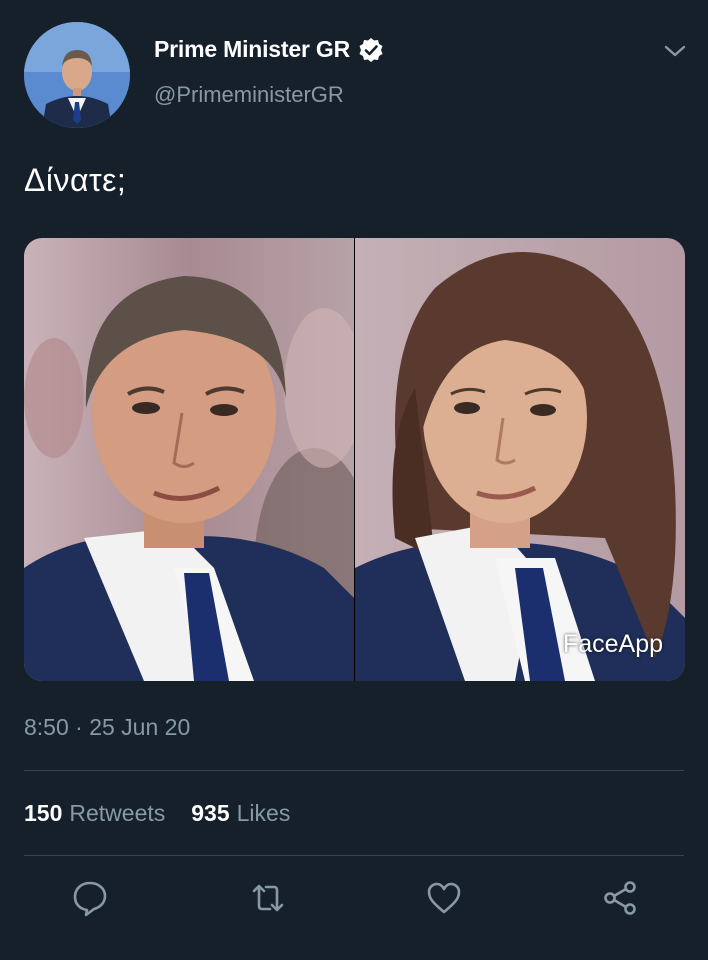  I want to click on chevron-down-icon, so click(675, 51).